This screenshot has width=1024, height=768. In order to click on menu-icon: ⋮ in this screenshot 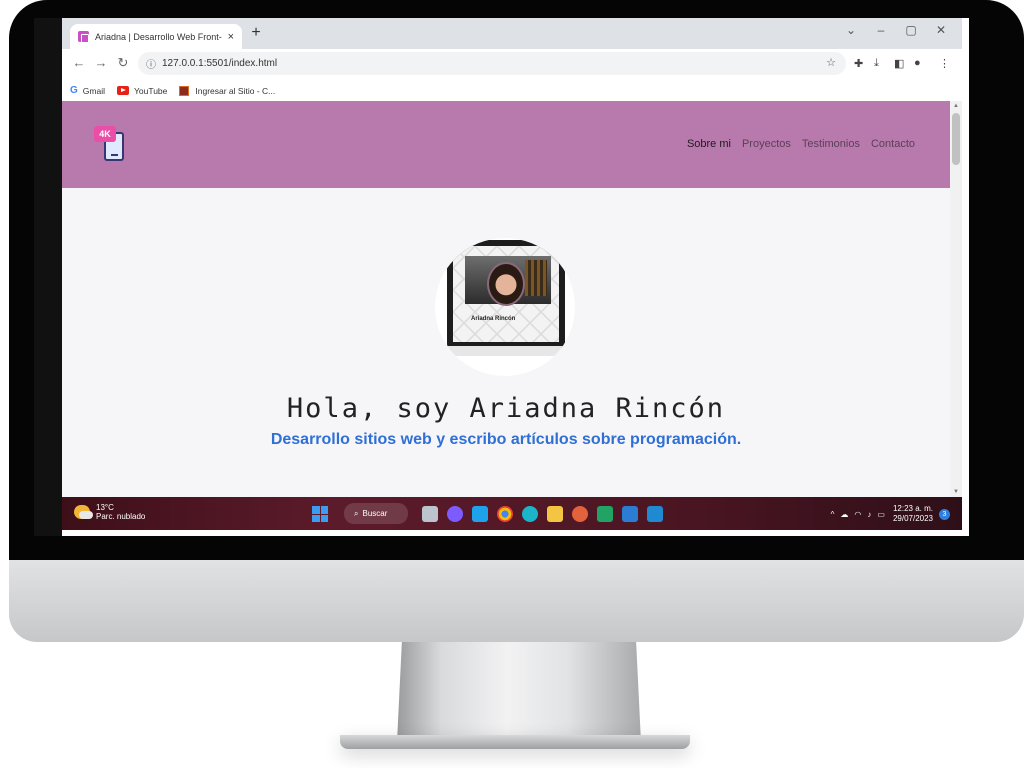, I will do `click(944, 63)`.